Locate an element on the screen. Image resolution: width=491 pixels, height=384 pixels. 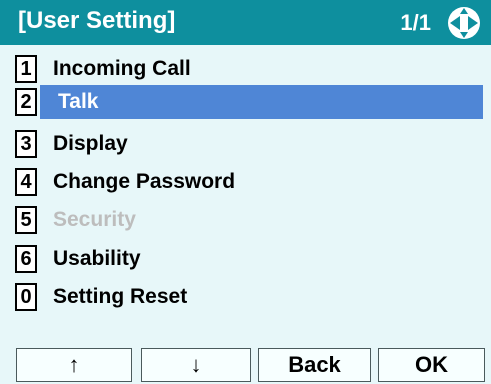
four-way-navigation-icon is located at coordinates (464, 23).